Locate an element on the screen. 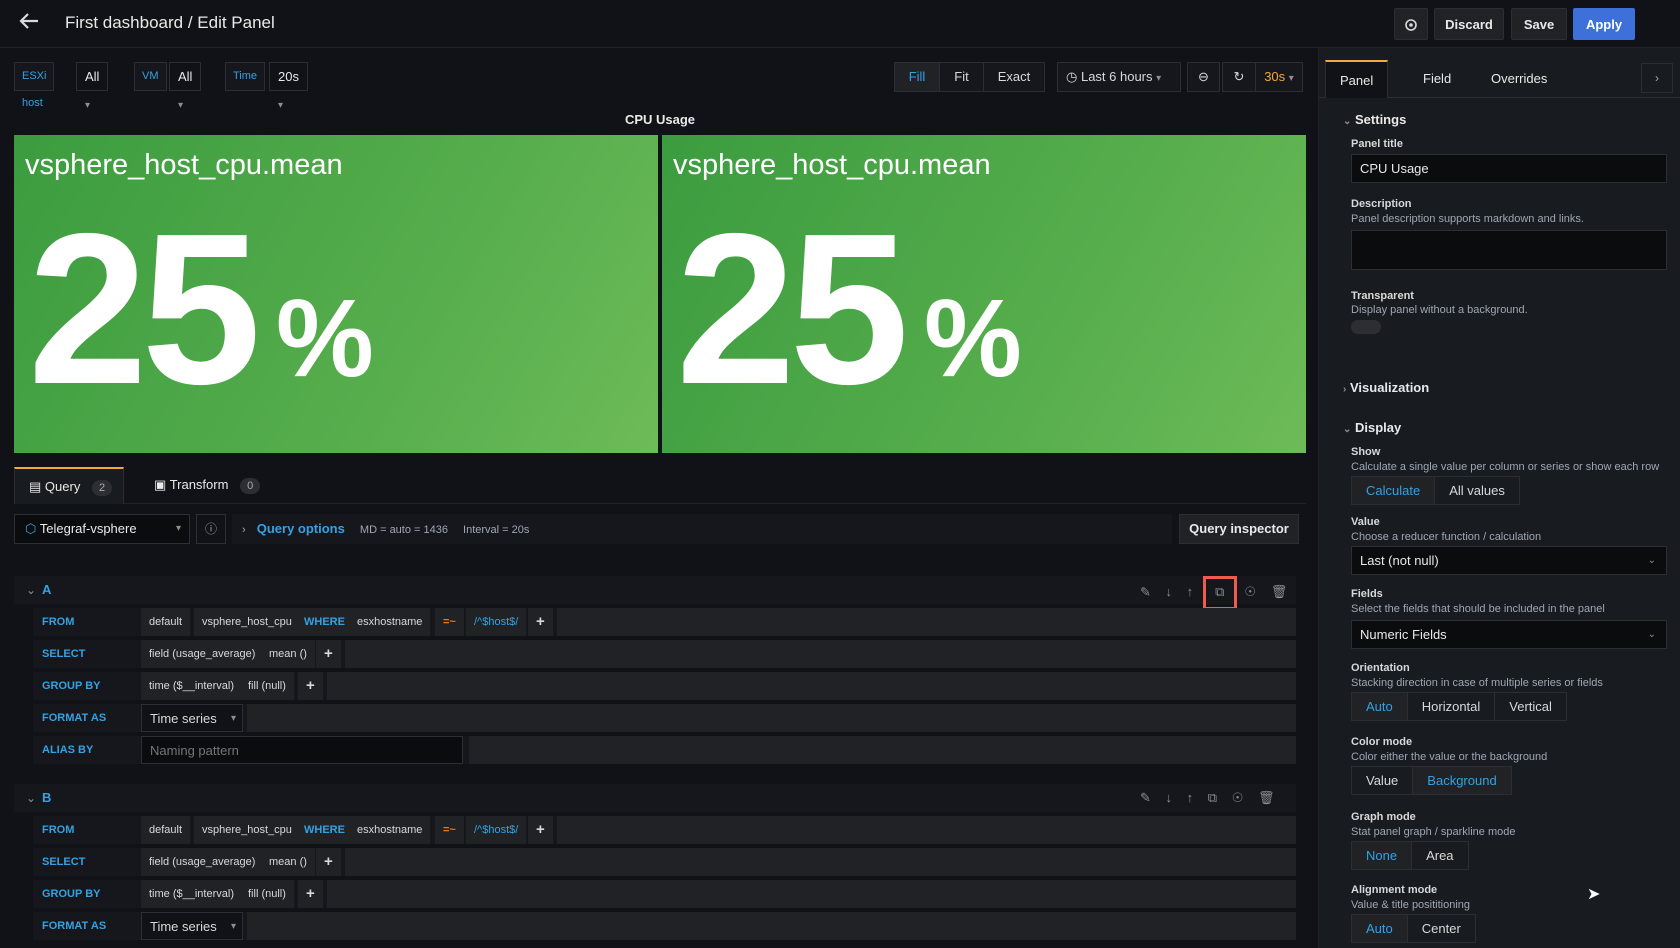 The width and height of the screenshot is (1680, 948). discard-button: Discard is located at coordinates (1469, 24).